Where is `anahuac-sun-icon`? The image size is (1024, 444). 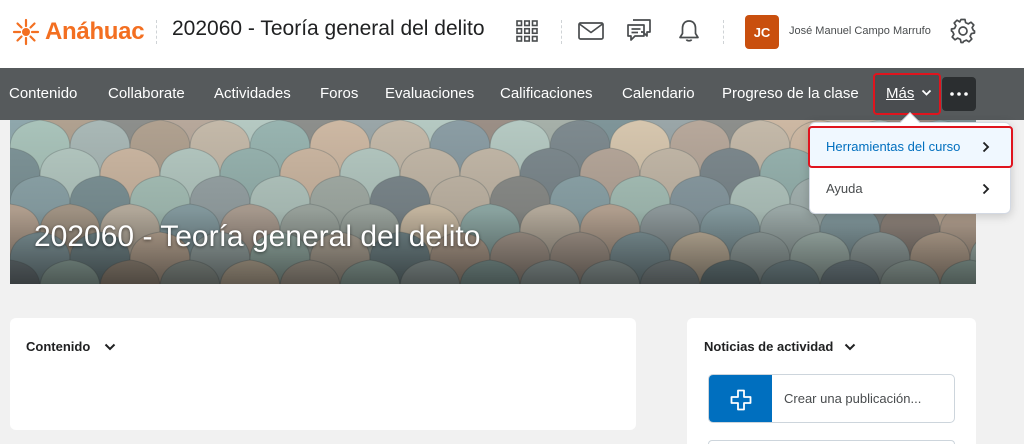
anahuac-sun-icon is located at coordinates (26, 32).